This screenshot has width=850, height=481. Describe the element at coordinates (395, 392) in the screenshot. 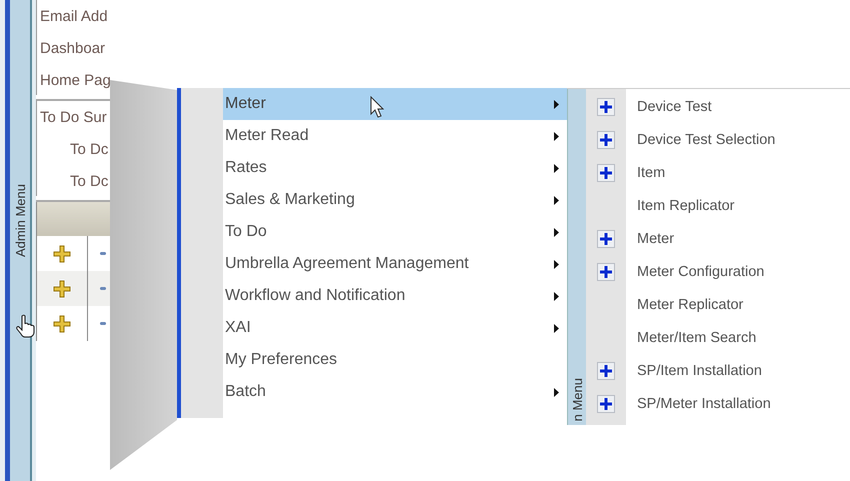

I see `menu-item: Batch` at that location.